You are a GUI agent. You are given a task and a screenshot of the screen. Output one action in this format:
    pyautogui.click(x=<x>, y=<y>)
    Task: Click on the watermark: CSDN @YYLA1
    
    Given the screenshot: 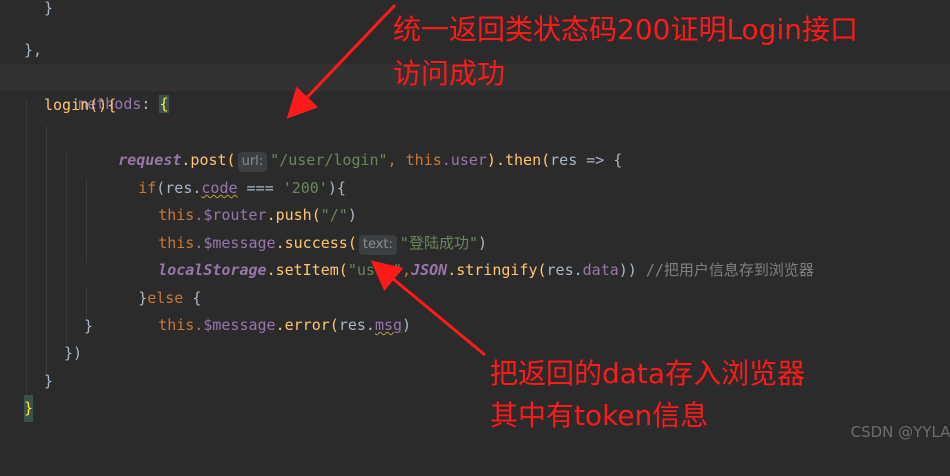 What is the action you would take?
    pyautogui.click(x=900, y=432)
    